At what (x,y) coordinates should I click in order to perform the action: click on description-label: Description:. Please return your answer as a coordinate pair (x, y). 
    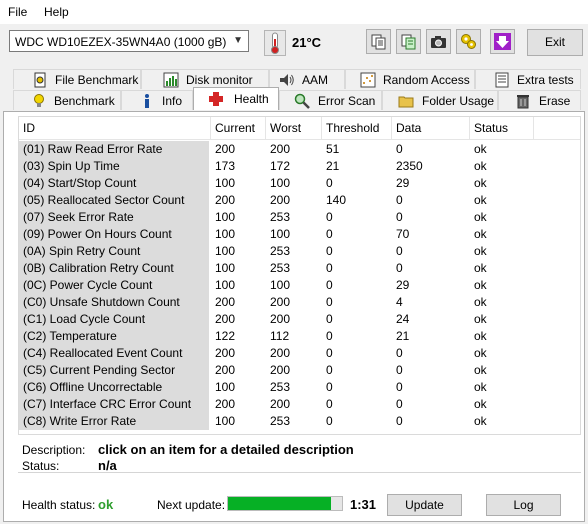
    Looking at the image, I should click on (54, 450).